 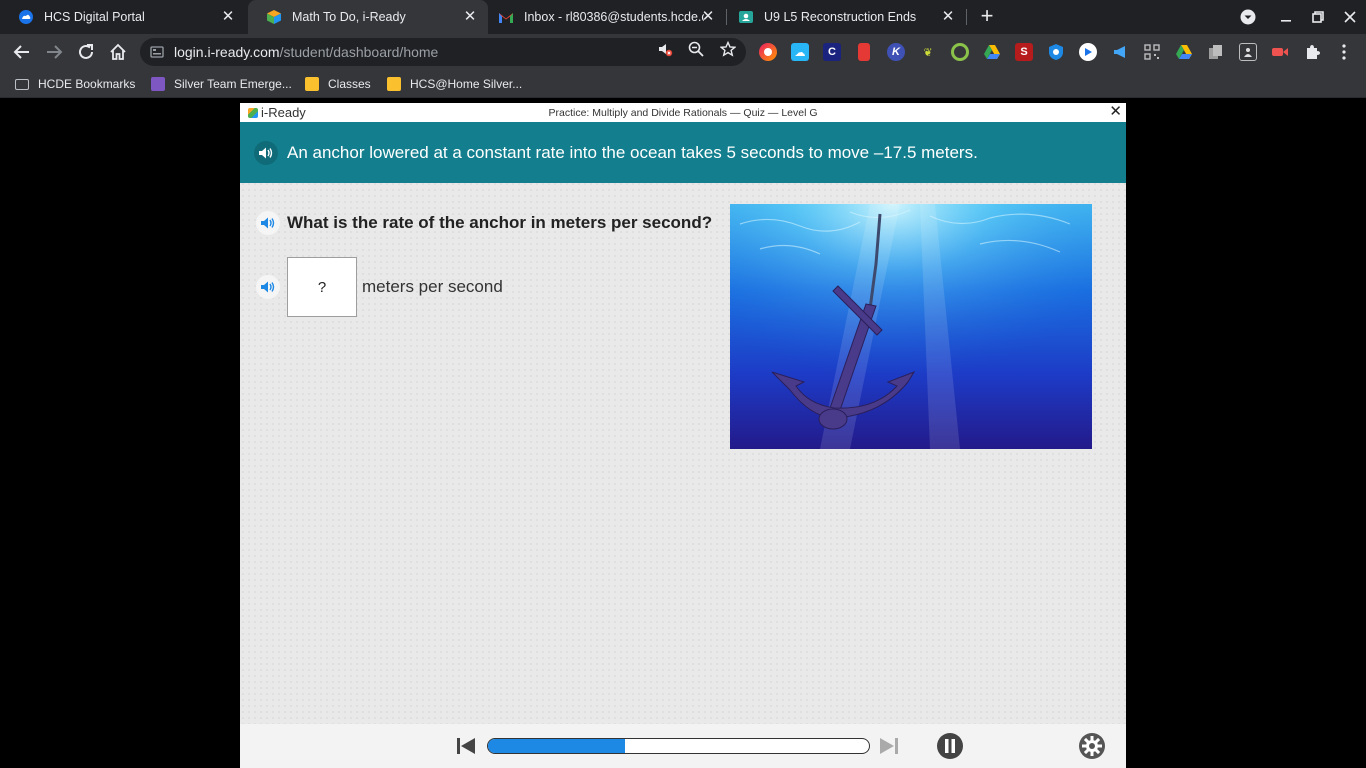 What do you see at coordinates (227, 52) in the screenshot?
I see `url-host: login.i-ready.com` at bounding box center [227, 52].